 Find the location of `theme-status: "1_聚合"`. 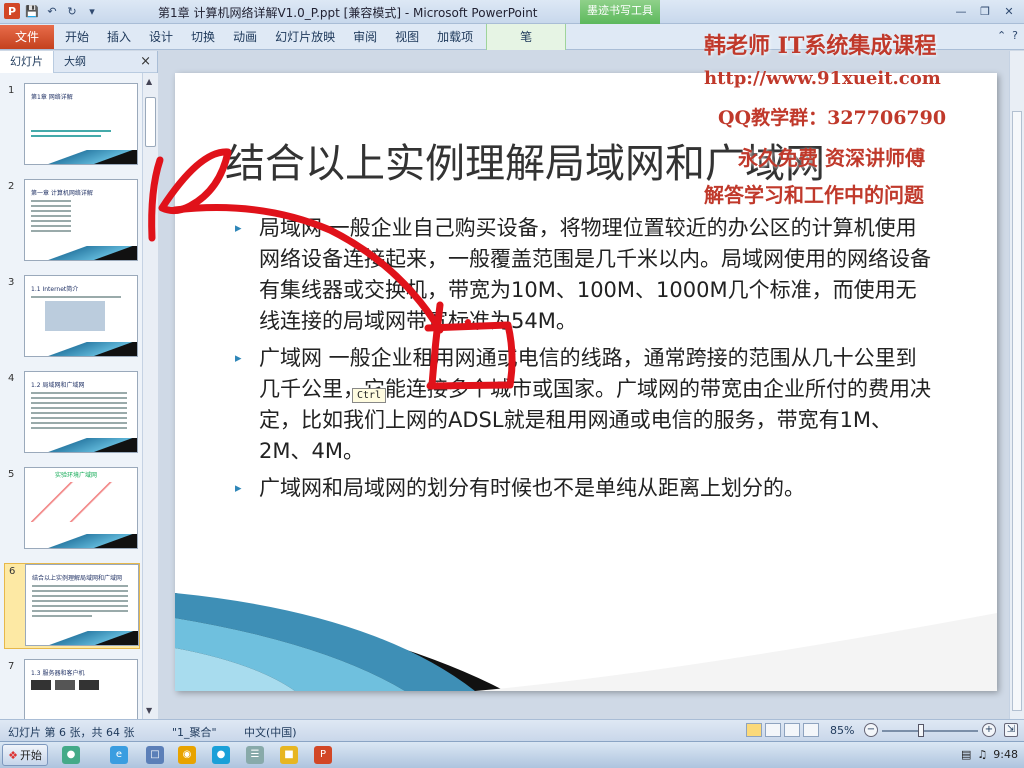

theme-status: "1_聚合" is located at coordinates (194, 732).